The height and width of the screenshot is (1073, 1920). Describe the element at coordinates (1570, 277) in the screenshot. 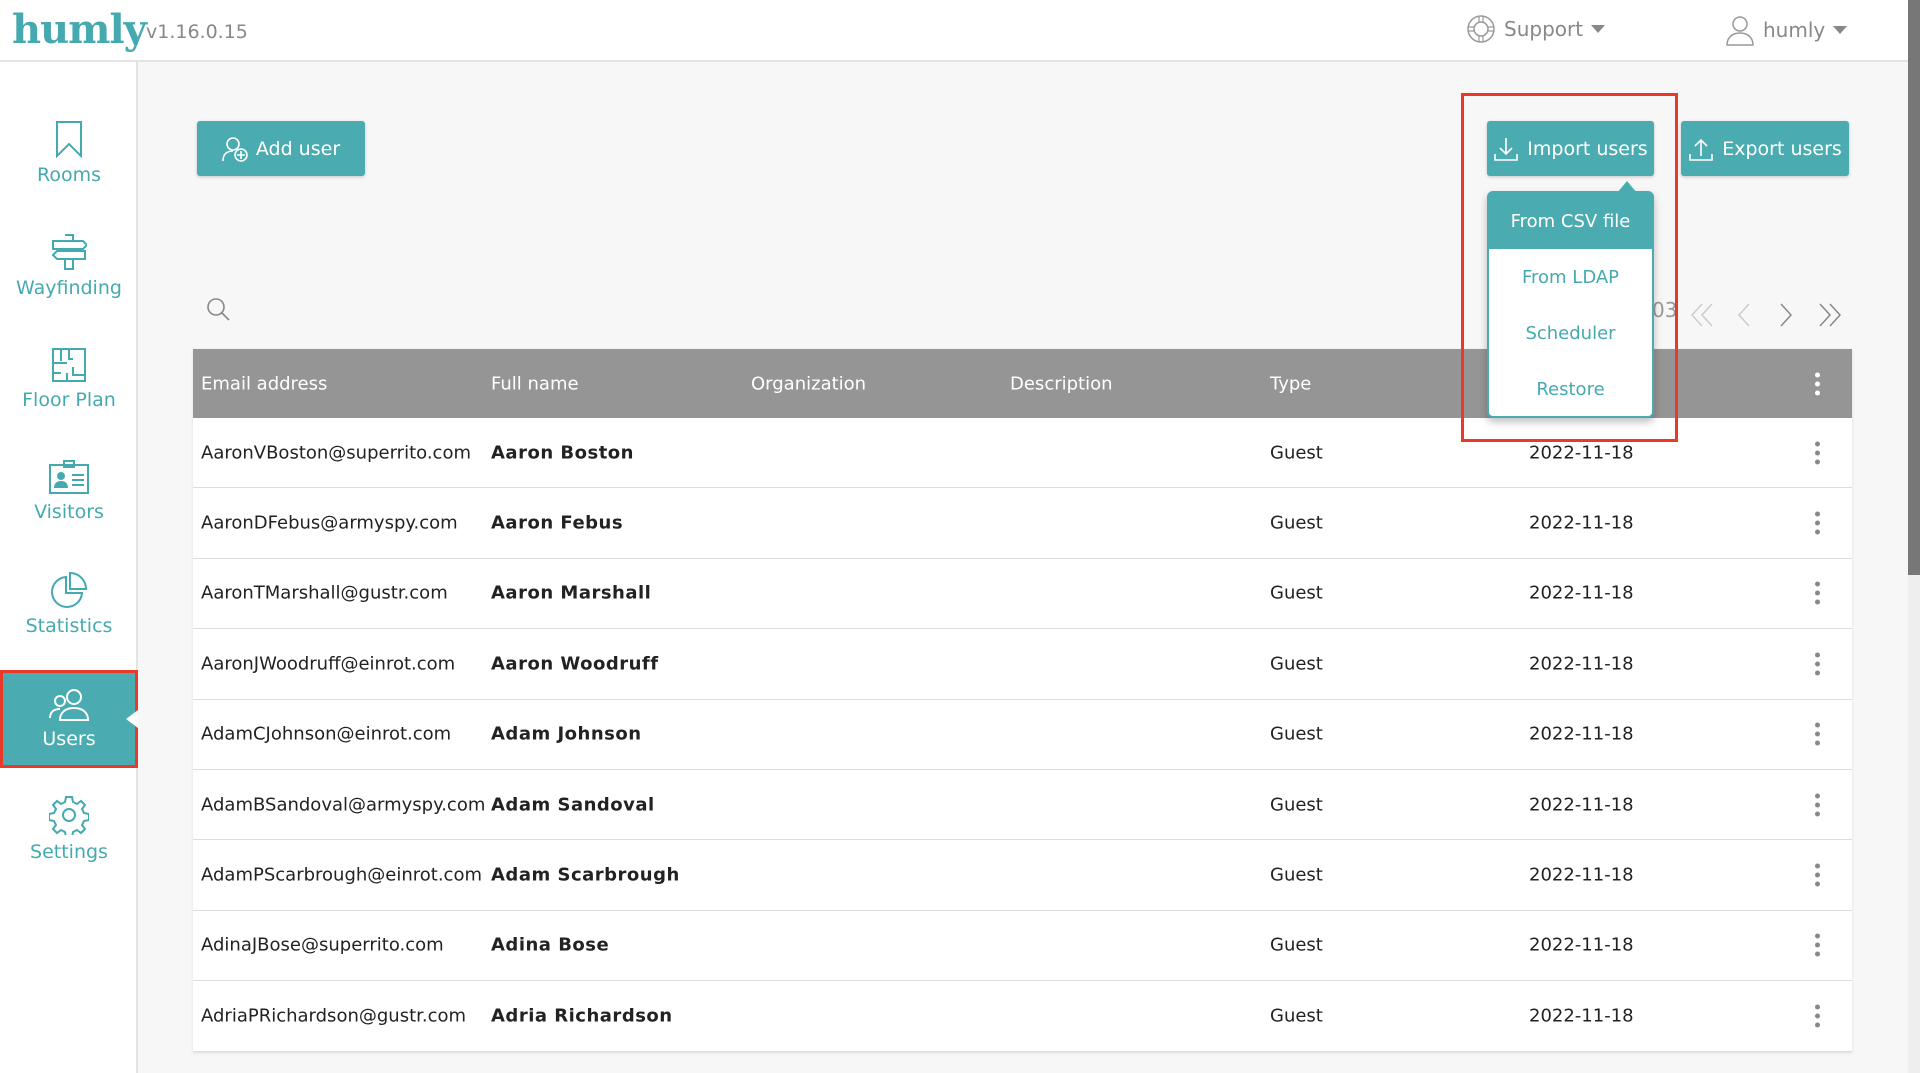

I see `menu-item-from-ldap: From LDAP` at that location.